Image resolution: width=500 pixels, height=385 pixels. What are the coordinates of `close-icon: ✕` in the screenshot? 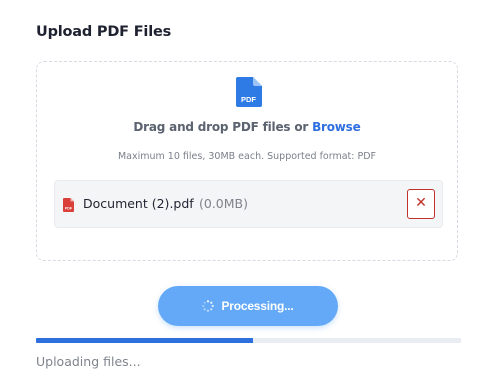 It's located at (421, 203).